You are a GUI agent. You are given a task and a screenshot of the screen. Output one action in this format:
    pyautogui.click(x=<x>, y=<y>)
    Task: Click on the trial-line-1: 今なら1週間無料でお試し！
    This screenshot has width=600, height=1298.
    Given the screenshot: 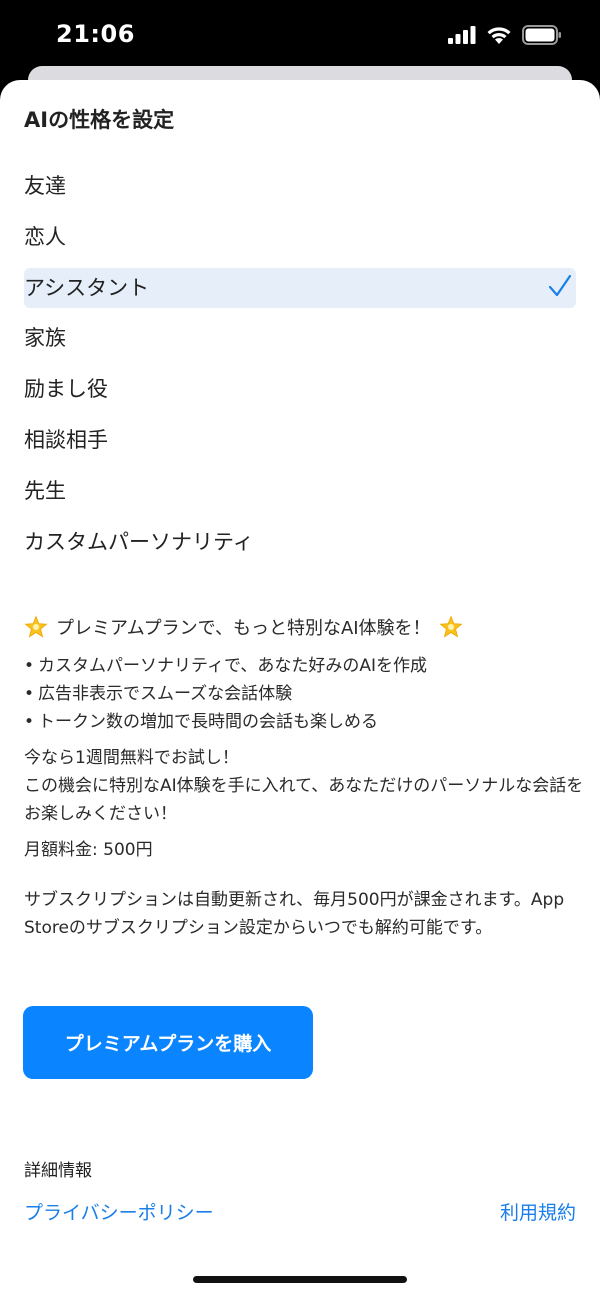 What is the action you would take?
    pyautogui.click(x=131, y=758)
    